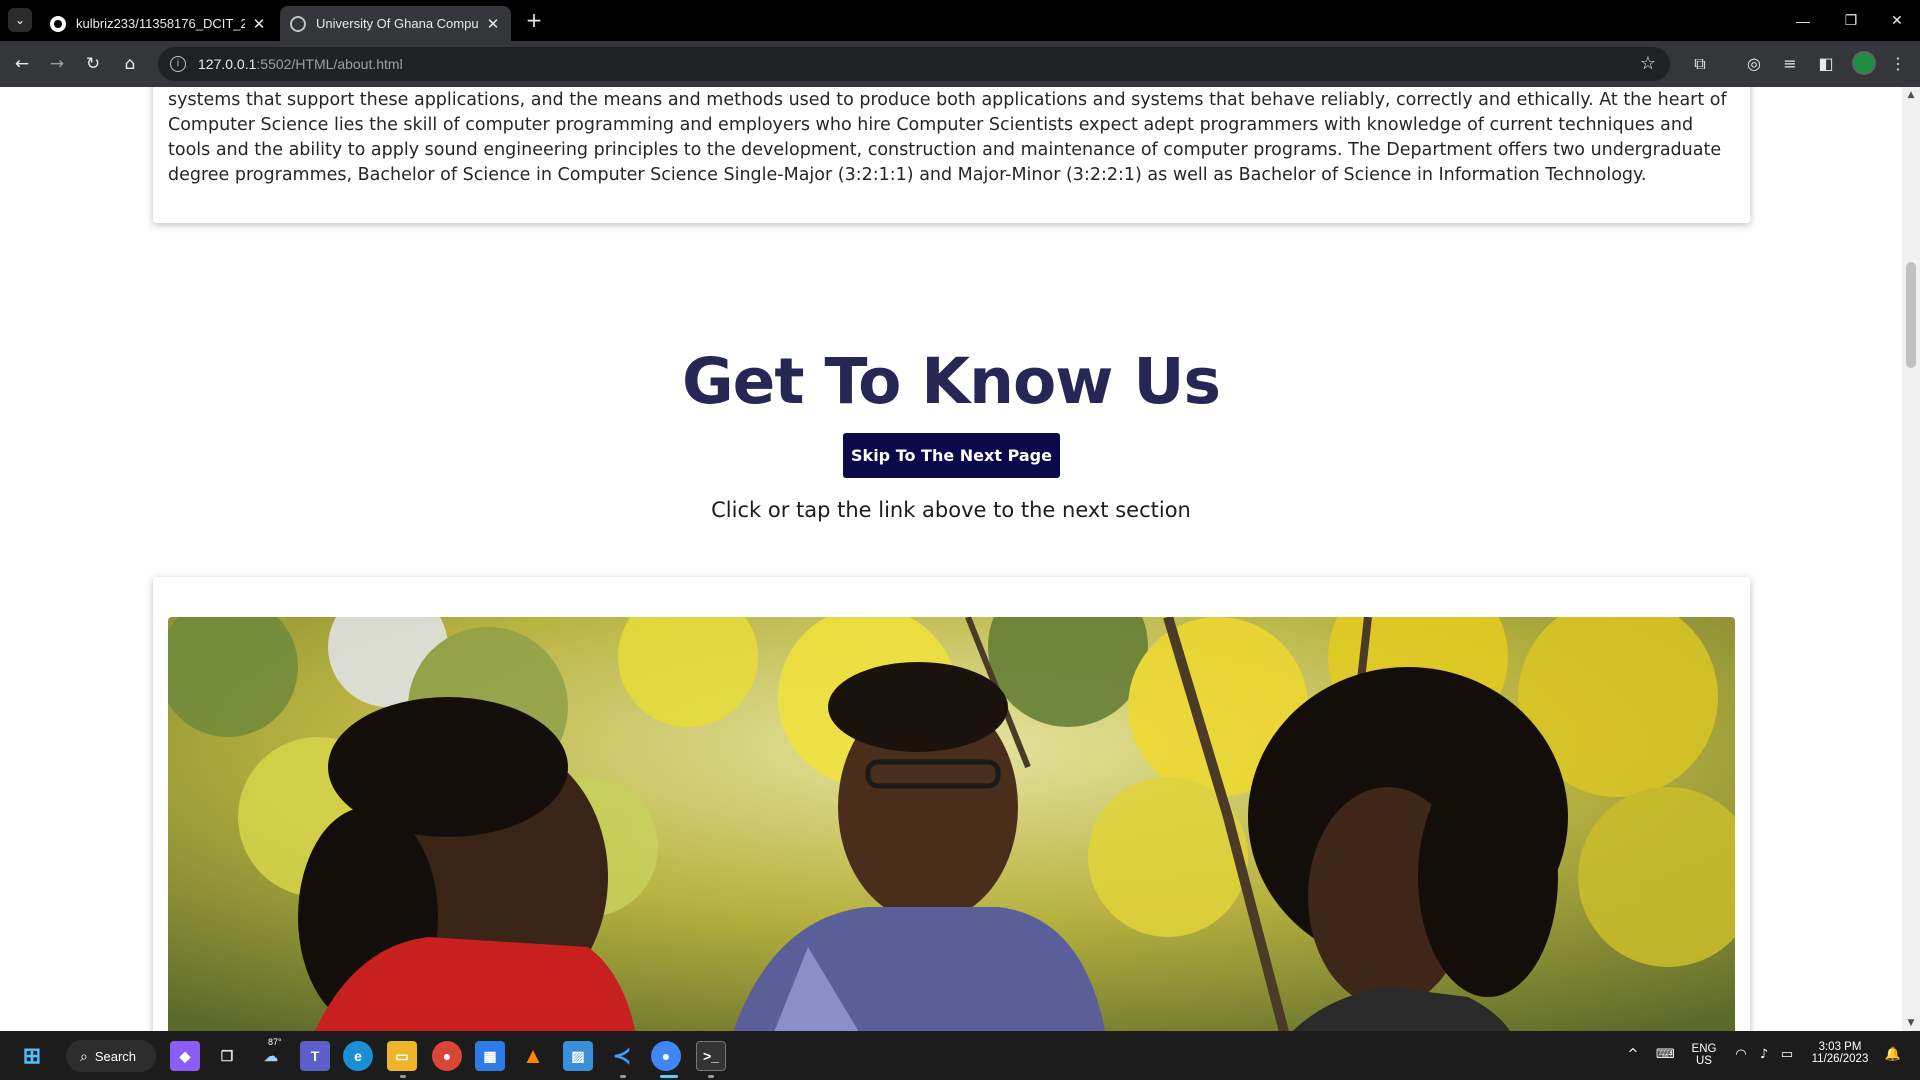 This screenshot has height=1080, width=1920. I want to click on windows-start-icon: ⊞, so click(32, 1056).